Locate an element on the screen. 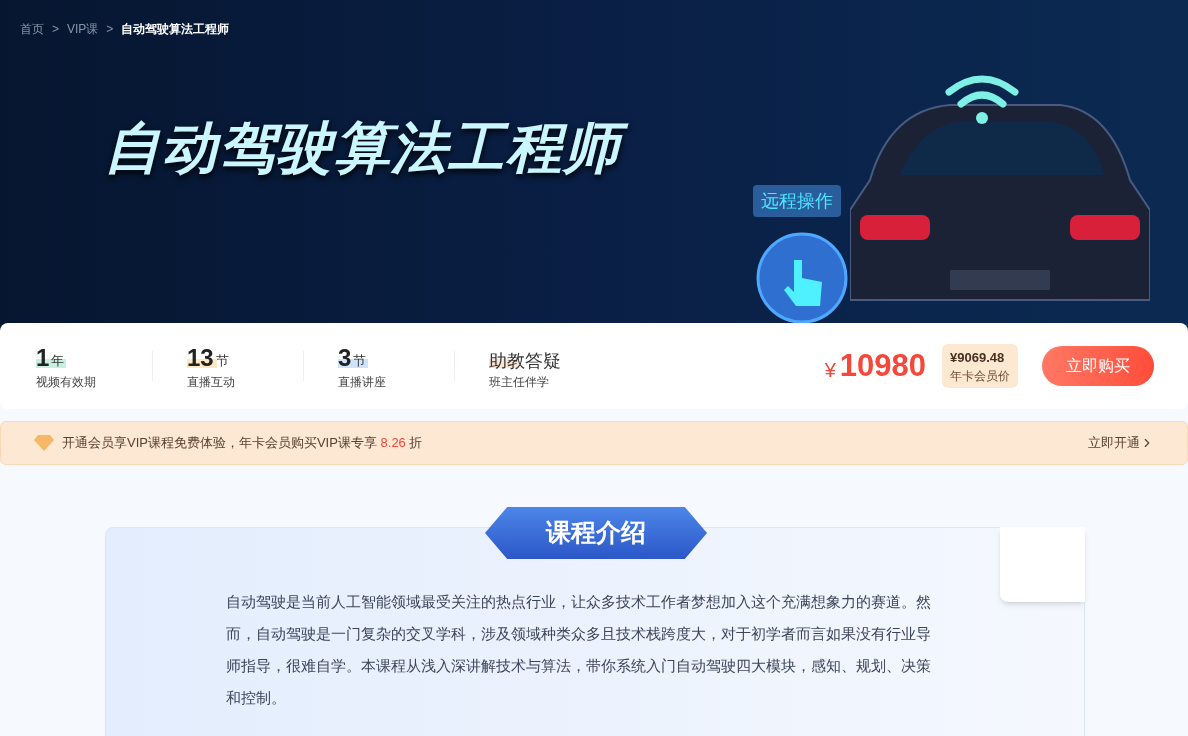 This screenshot has height=736, width=1188. intro-text: 自动驾驶是当前人工智能领域最受关注的热点行业，让众多技术工作者梦想加入这个充满想象力的赛道。然而，自动驾驶是一门复杂的交叉学科，涉及领域种类众多且技术栈跨度大，对于初学者而言如果没有行业导师指导，很难自学。本课程从浅入深讲解技术与算法，带你系统入门自动驾驶四大模块，感知、规划、决策和控制。 is located at coordinates (579, 650).